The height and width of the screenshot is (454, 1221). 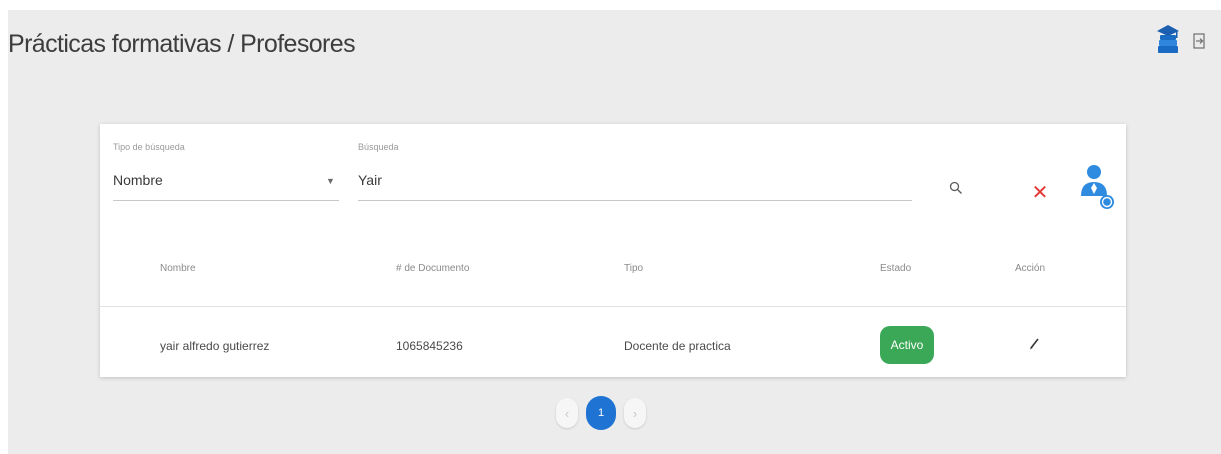 I want to click on header-actions, so click(x=1181, y=41).